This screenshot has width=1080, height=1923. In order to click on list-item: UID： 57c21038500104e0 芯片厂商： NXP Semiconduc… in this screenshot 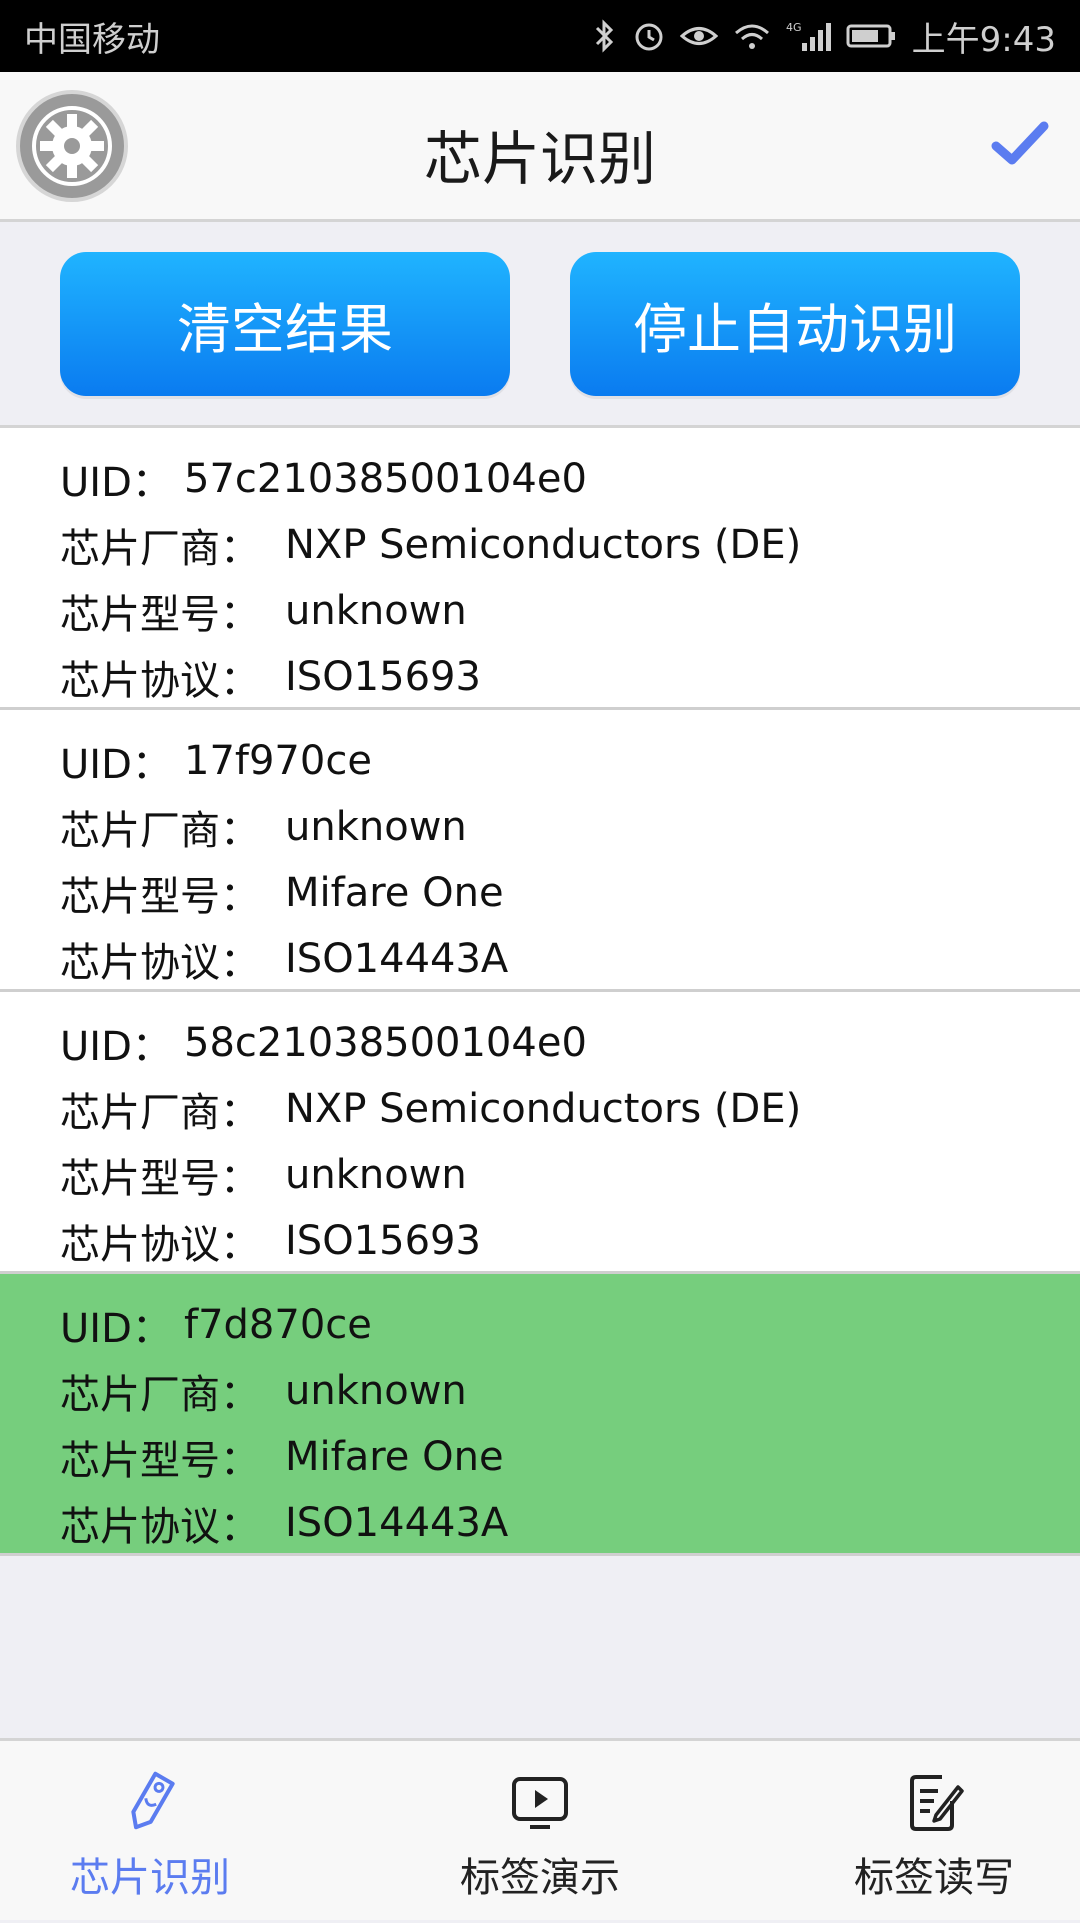, I will do `click(540, 569)`.